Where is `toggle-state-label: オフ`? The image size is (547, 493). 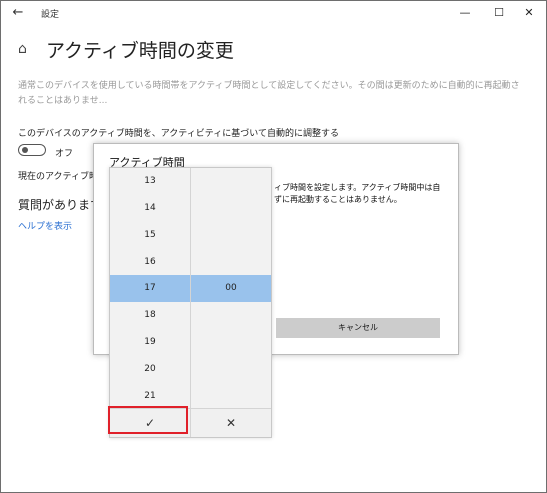
toggle-state-label: オフ is located at coordinates (64, 154).